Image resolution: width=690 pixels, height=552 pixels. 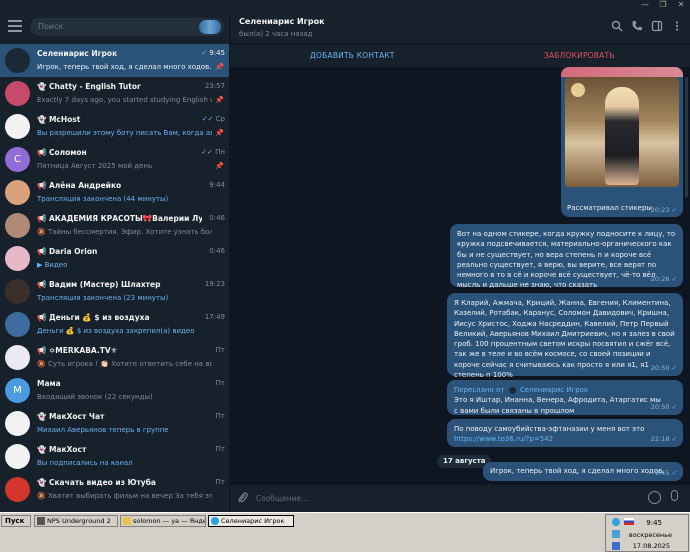 What do you see at coordinates (103, 199) in the screenshot?
I see `chat-preview: Трансляция закончена (44 минуты)` at bounding box center [103, 199].